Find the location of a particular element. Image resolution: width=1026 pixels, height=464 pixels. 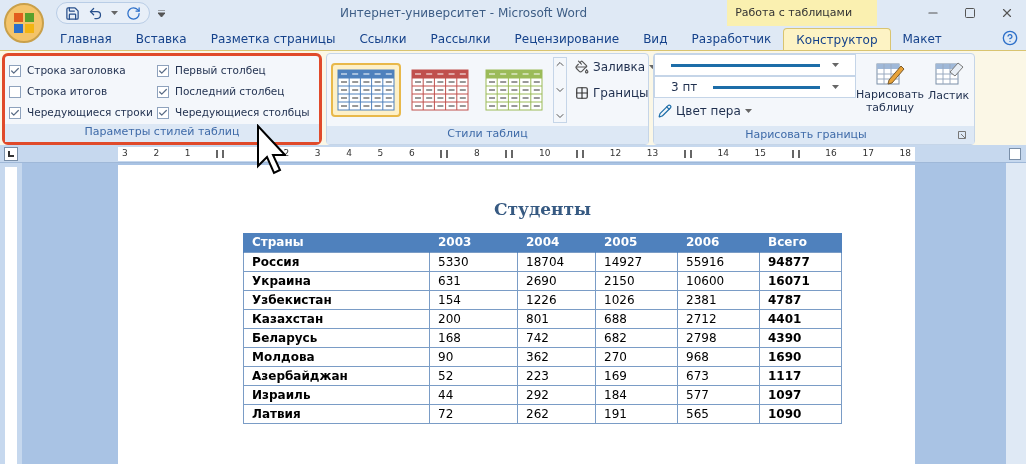

ribbon-tab: Разметка страницы is located at coordinates (273, 39).